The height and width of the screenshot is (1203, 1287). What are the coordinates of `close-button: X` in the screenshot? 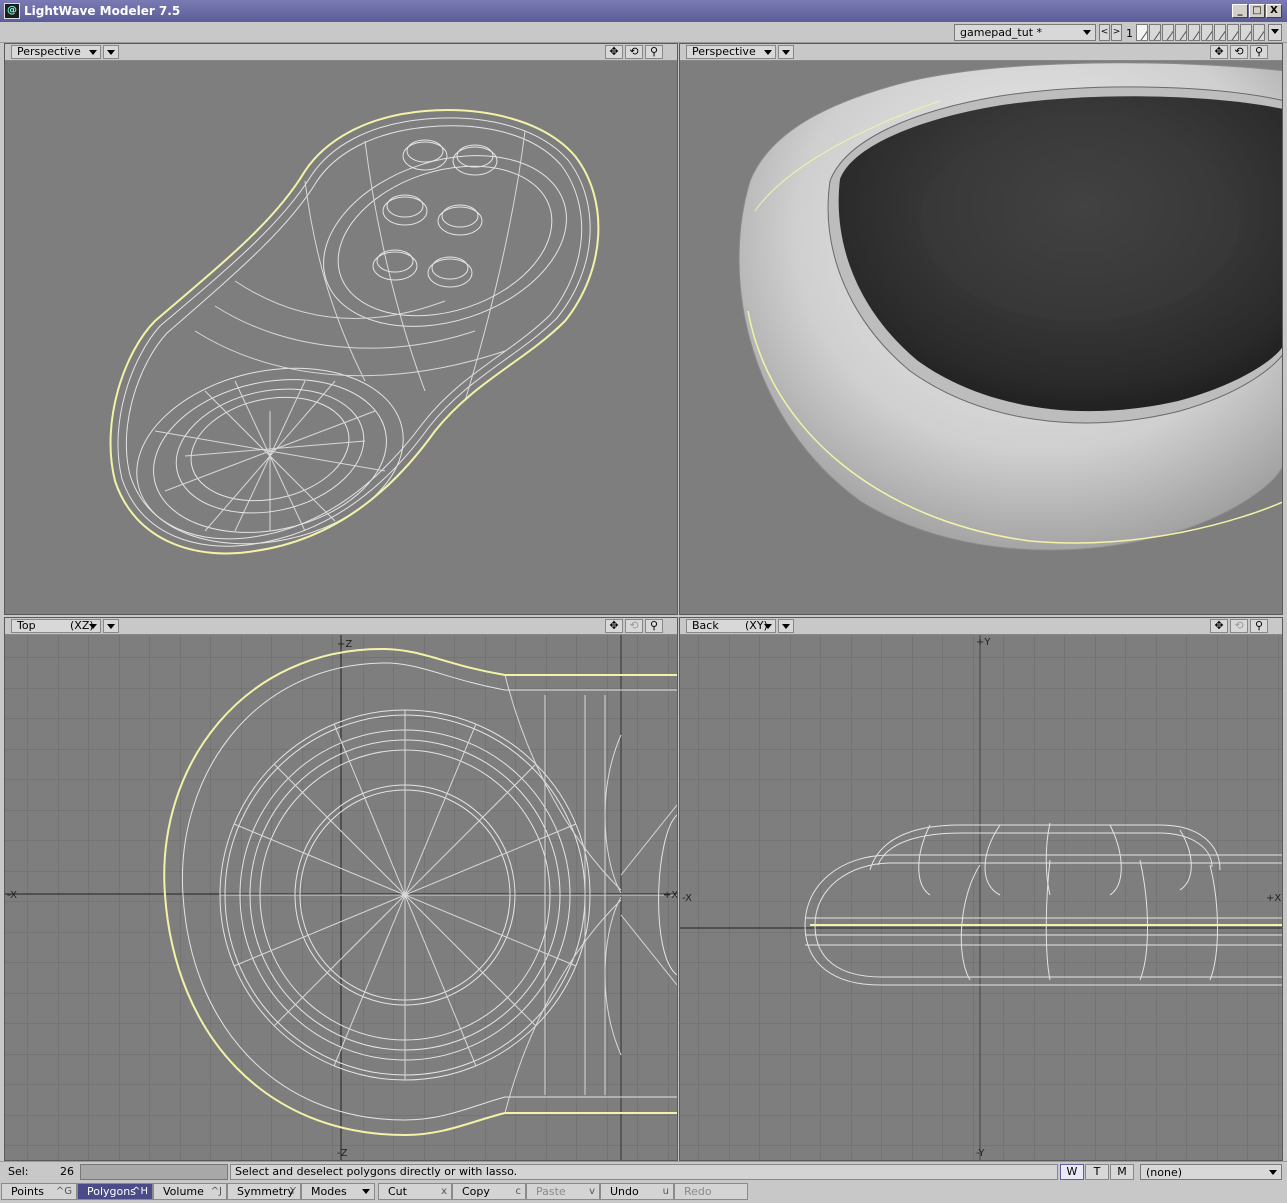 It's located at (1274, 11).